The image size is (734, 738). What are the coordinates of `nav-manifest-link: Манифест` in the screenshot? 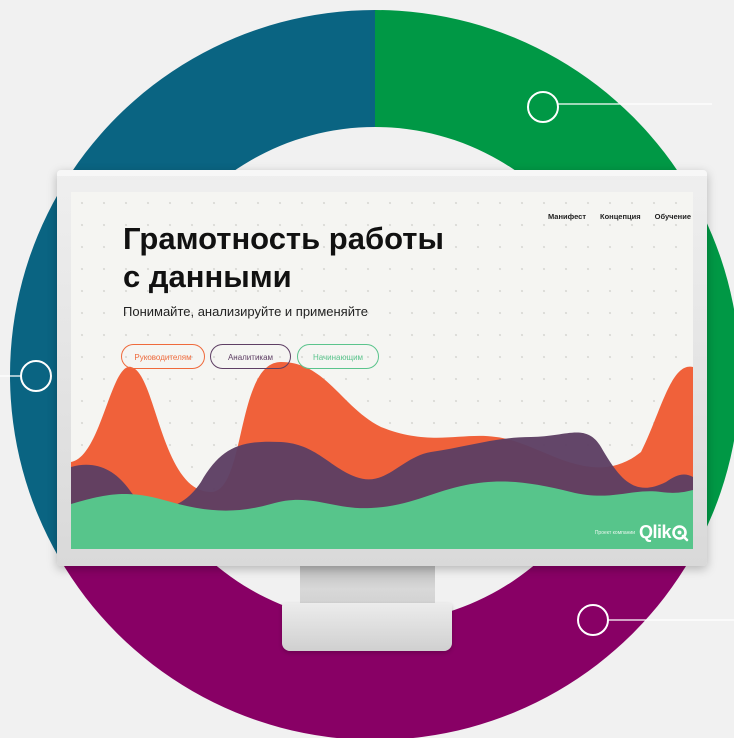 It's located at (567, 216).